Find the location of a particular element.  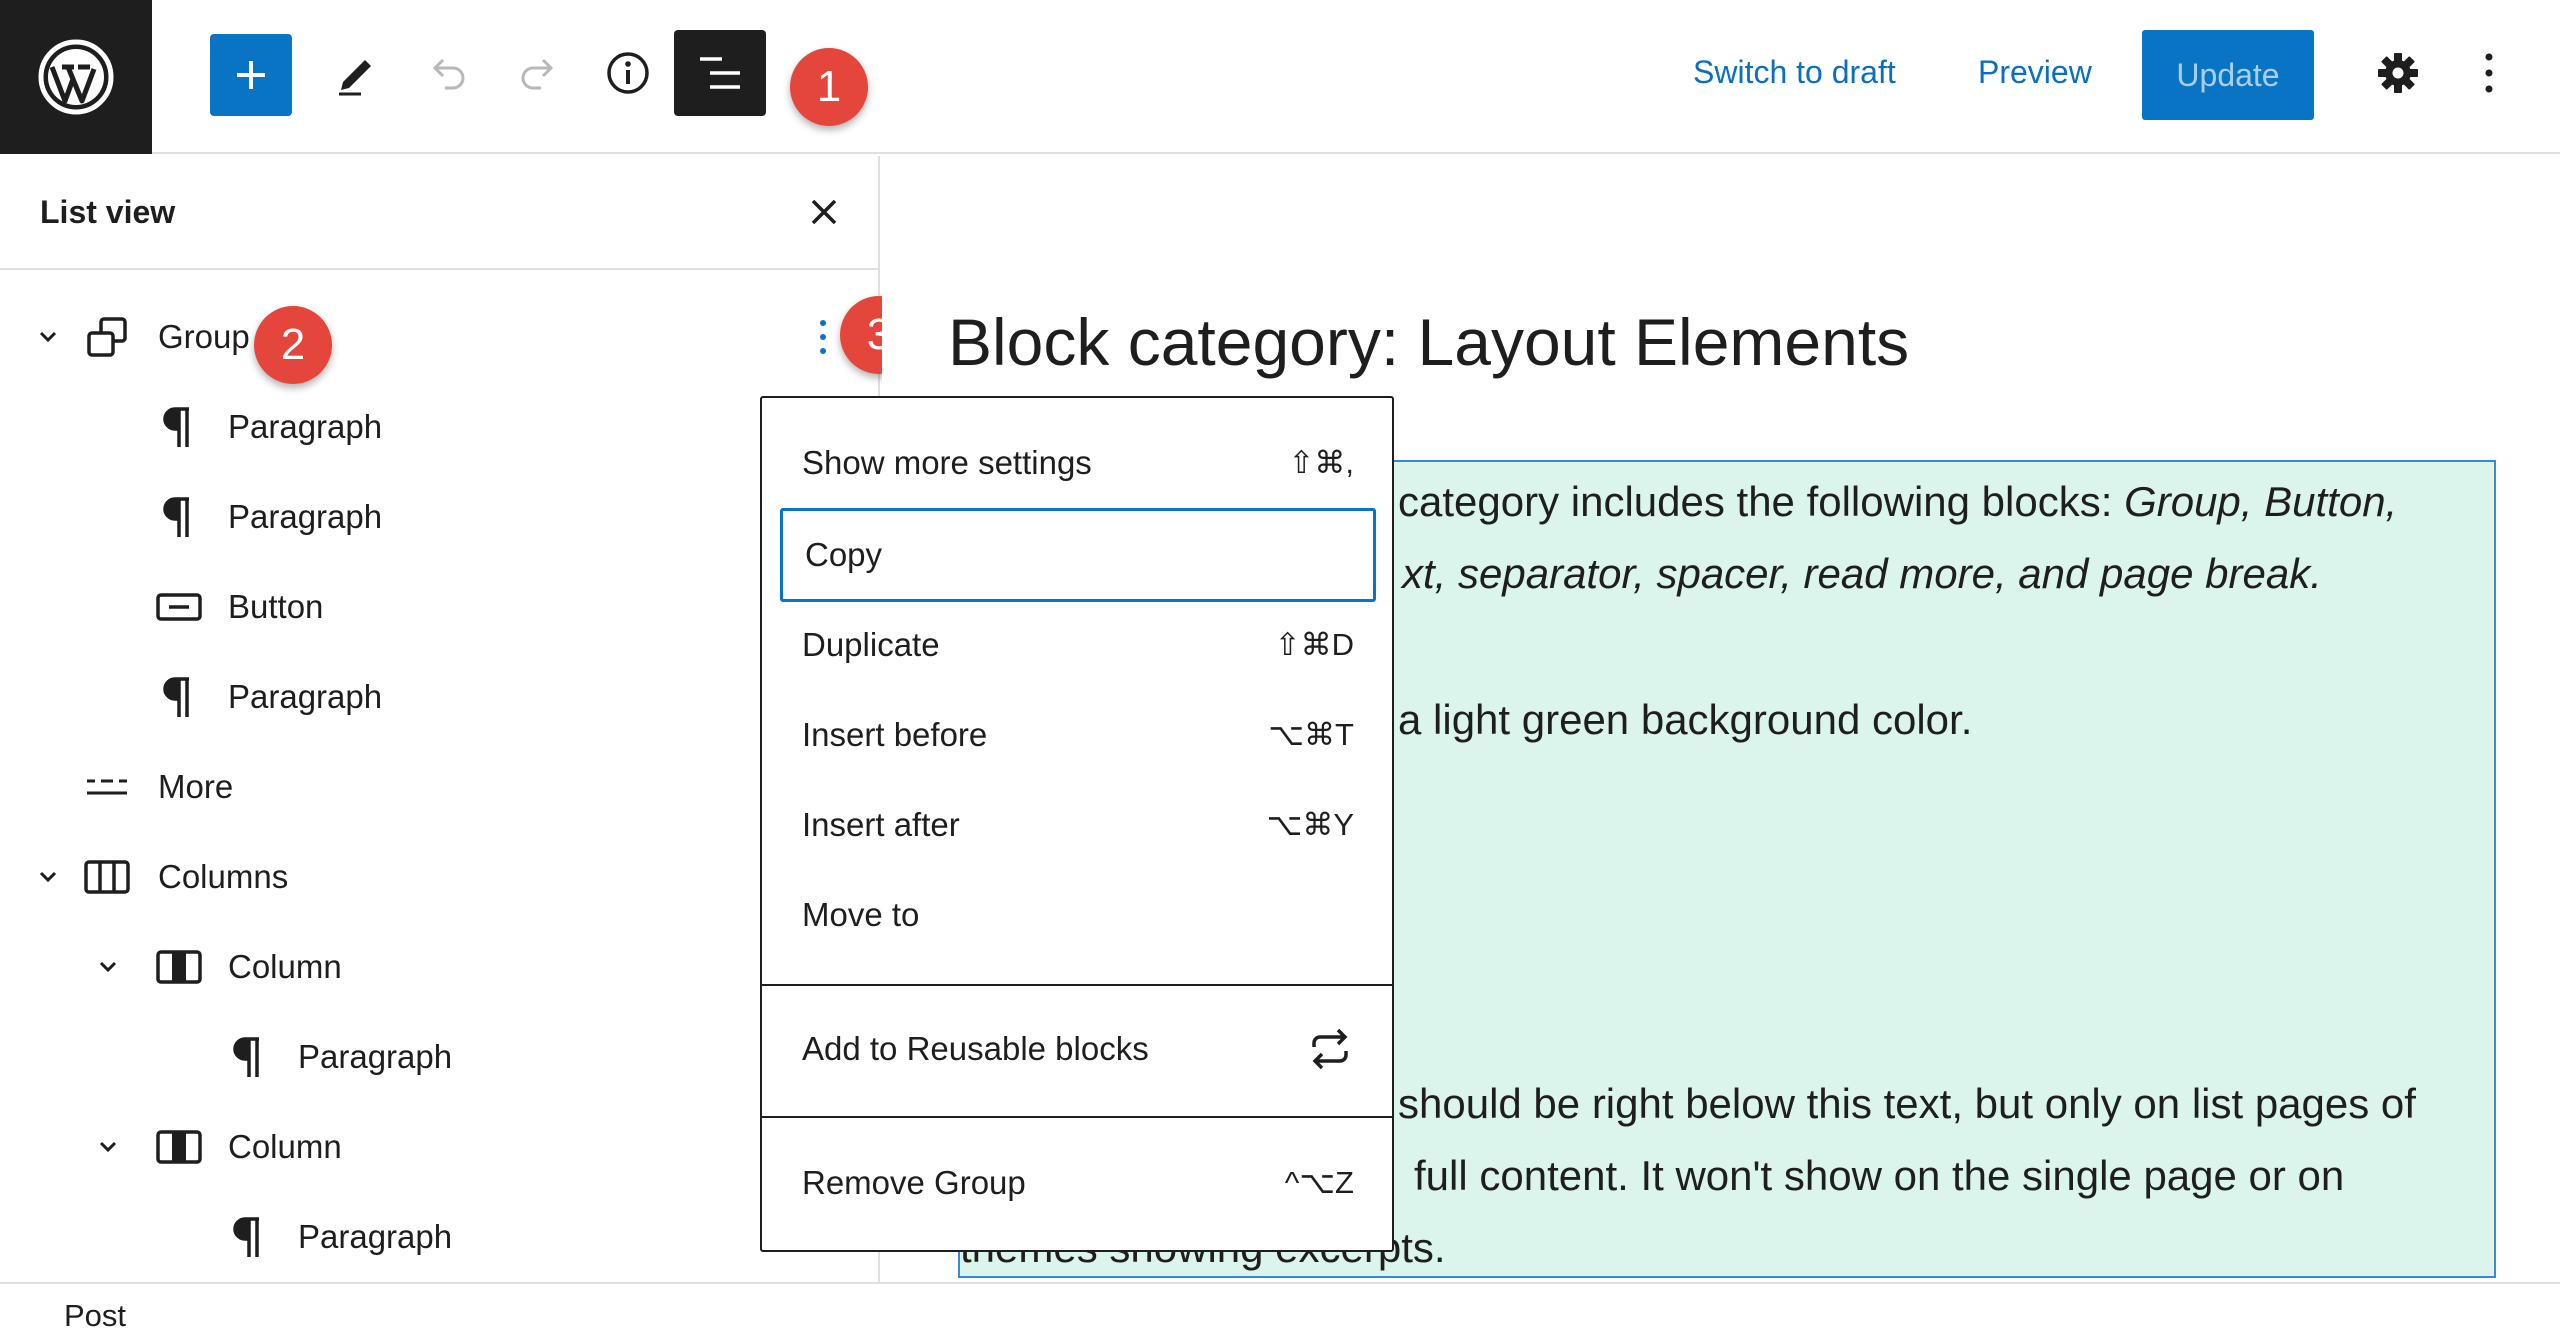

gear-icon is located at coordinates (2398, 73).